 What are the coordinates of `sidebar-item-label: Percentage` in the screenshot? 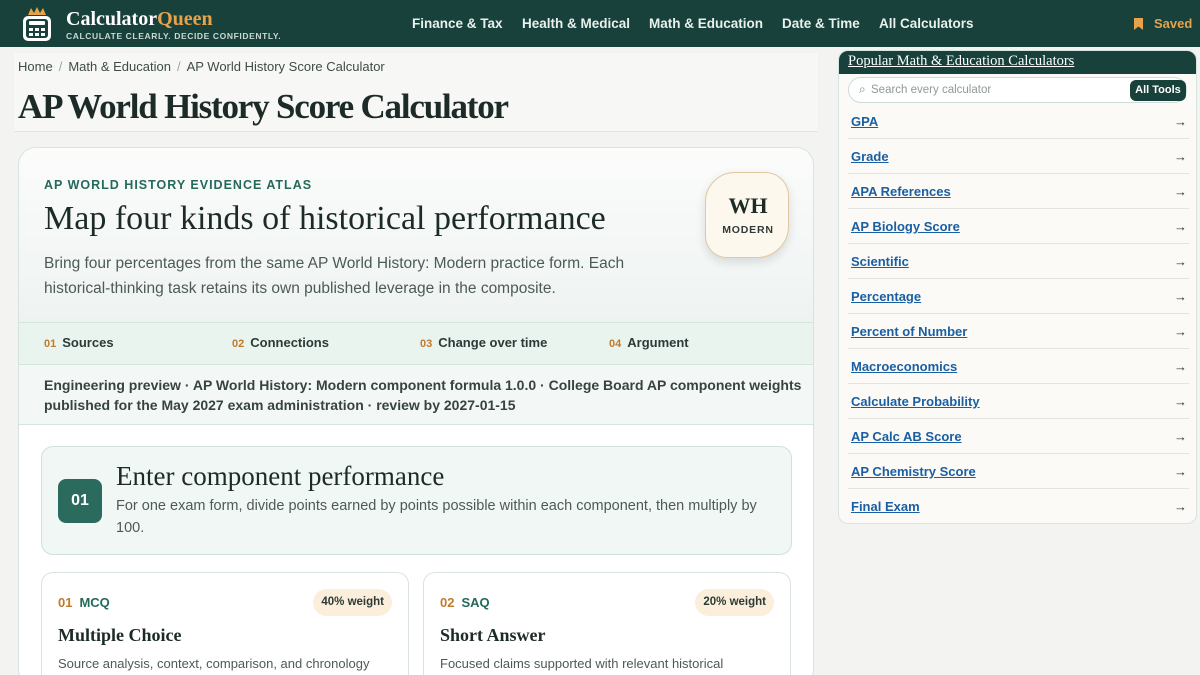 It's located at (886, 296).